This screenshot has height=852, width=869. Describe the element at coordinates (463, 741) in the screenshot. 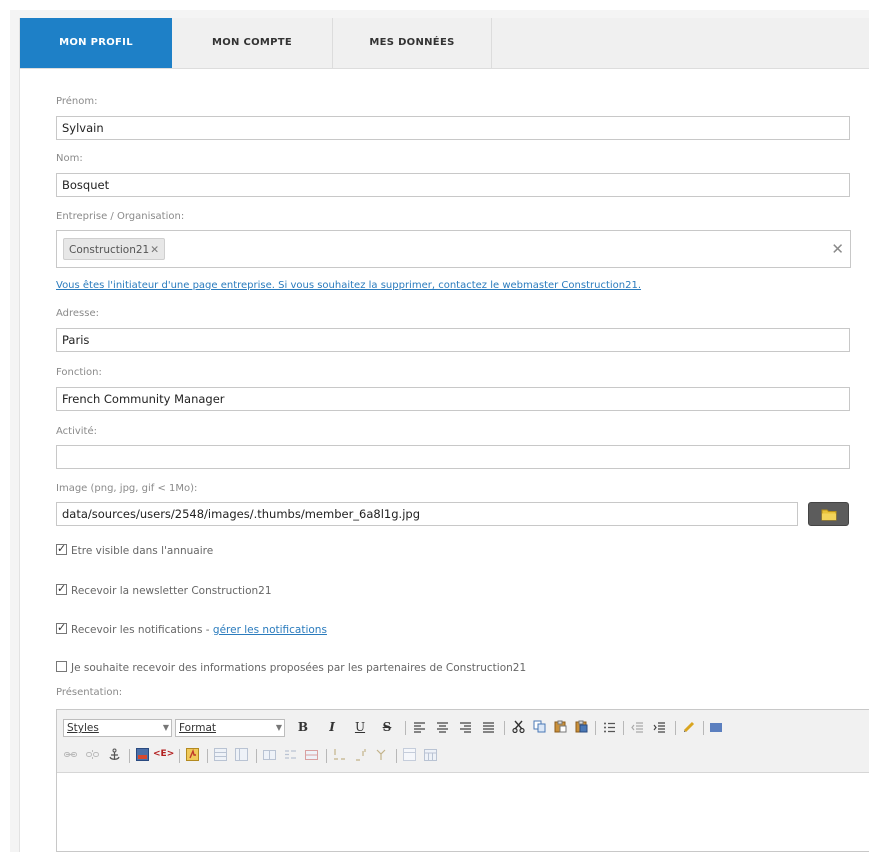

I see `editor-toolbar: Styles ▼ Format ▼ B I U S <E>` at that location.